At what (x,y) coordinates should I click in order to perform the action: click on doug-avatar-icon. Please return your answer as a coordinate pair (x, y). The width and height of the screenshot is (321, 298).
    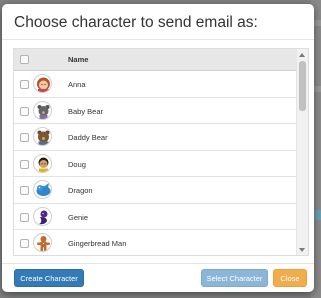
    Looking at the image, I should click on (42, 163).